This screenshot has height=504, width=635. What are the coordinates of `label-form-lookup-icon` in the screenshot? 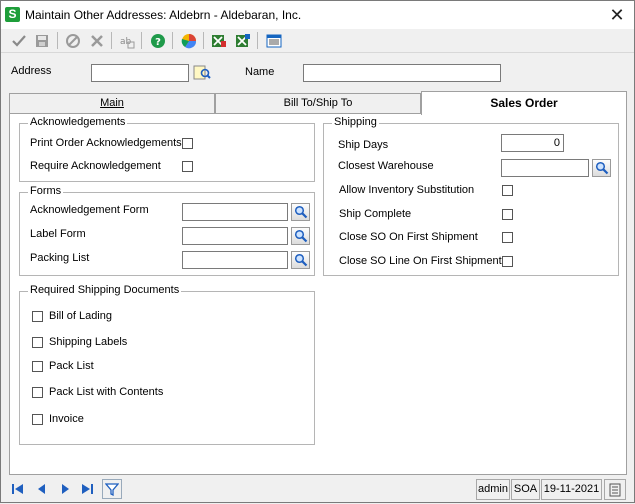 It's located at (300, 236).